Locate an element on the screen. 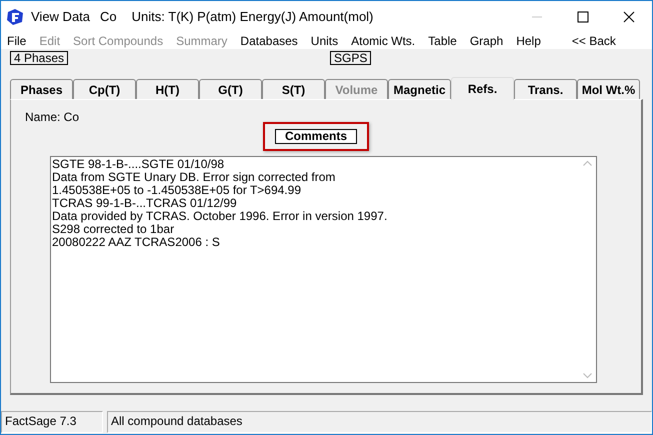 Image resolution: width=653 pixels, height=435 pixels. name-label: Name: Co is located at coordinates (52, 116).